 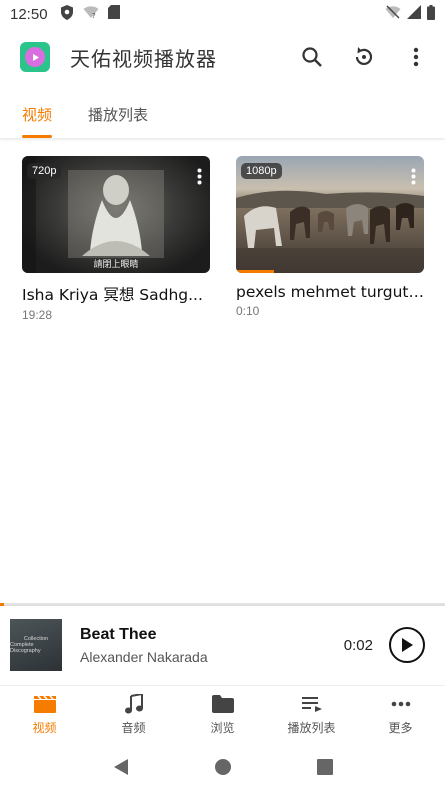 I want to click on shield-icon, so click(x=67, y=14).